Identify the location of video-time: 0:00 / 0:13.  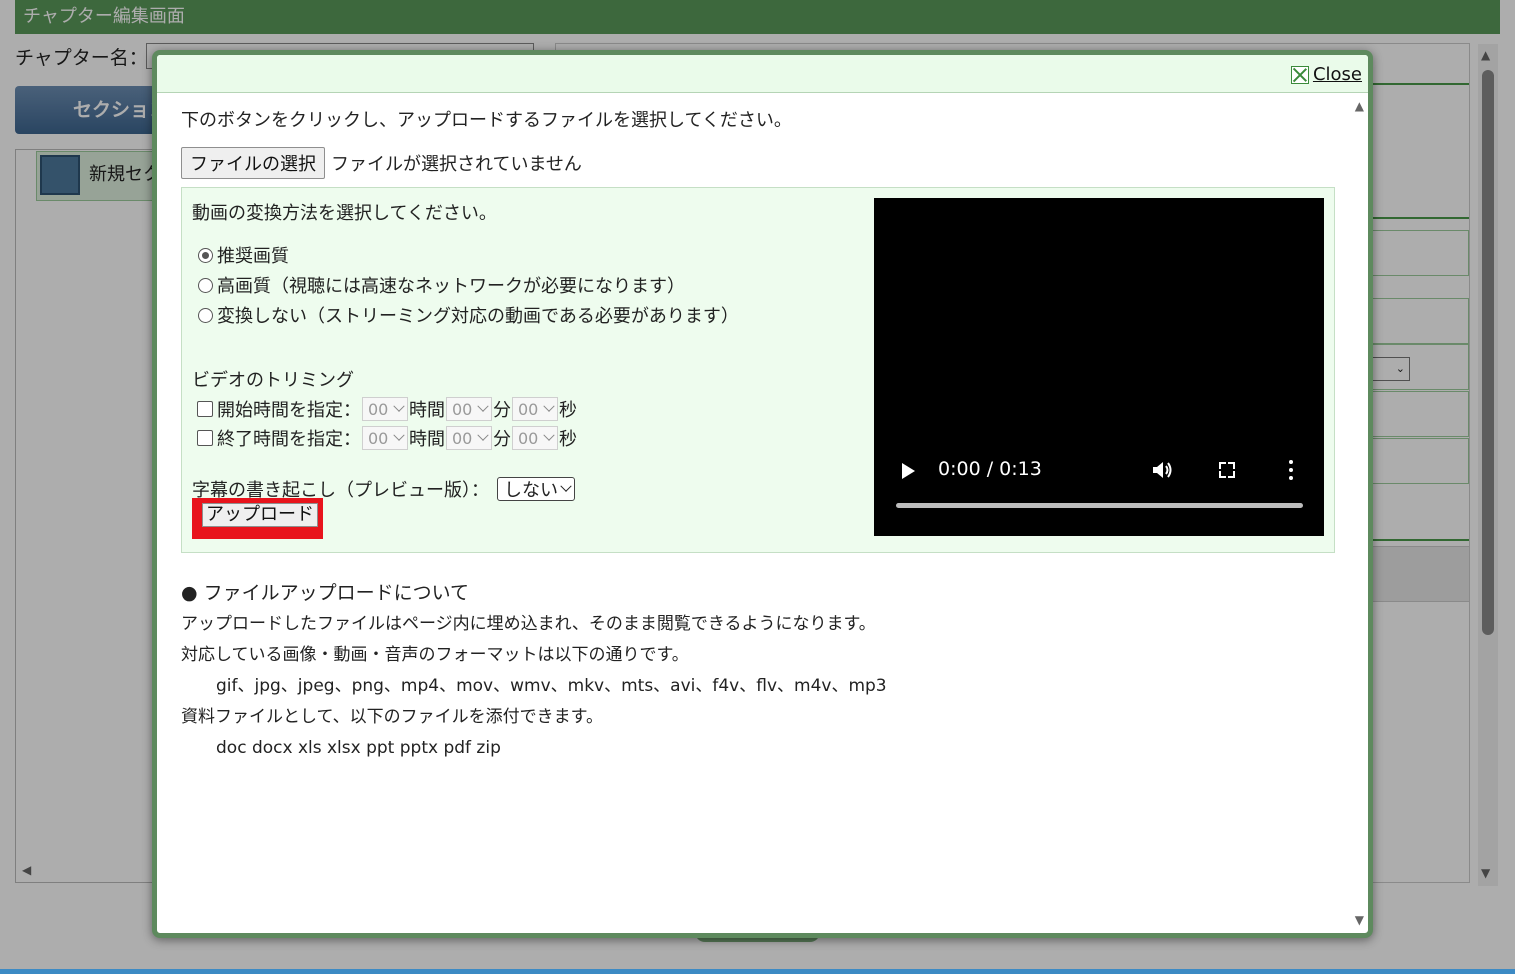
(990, 469).